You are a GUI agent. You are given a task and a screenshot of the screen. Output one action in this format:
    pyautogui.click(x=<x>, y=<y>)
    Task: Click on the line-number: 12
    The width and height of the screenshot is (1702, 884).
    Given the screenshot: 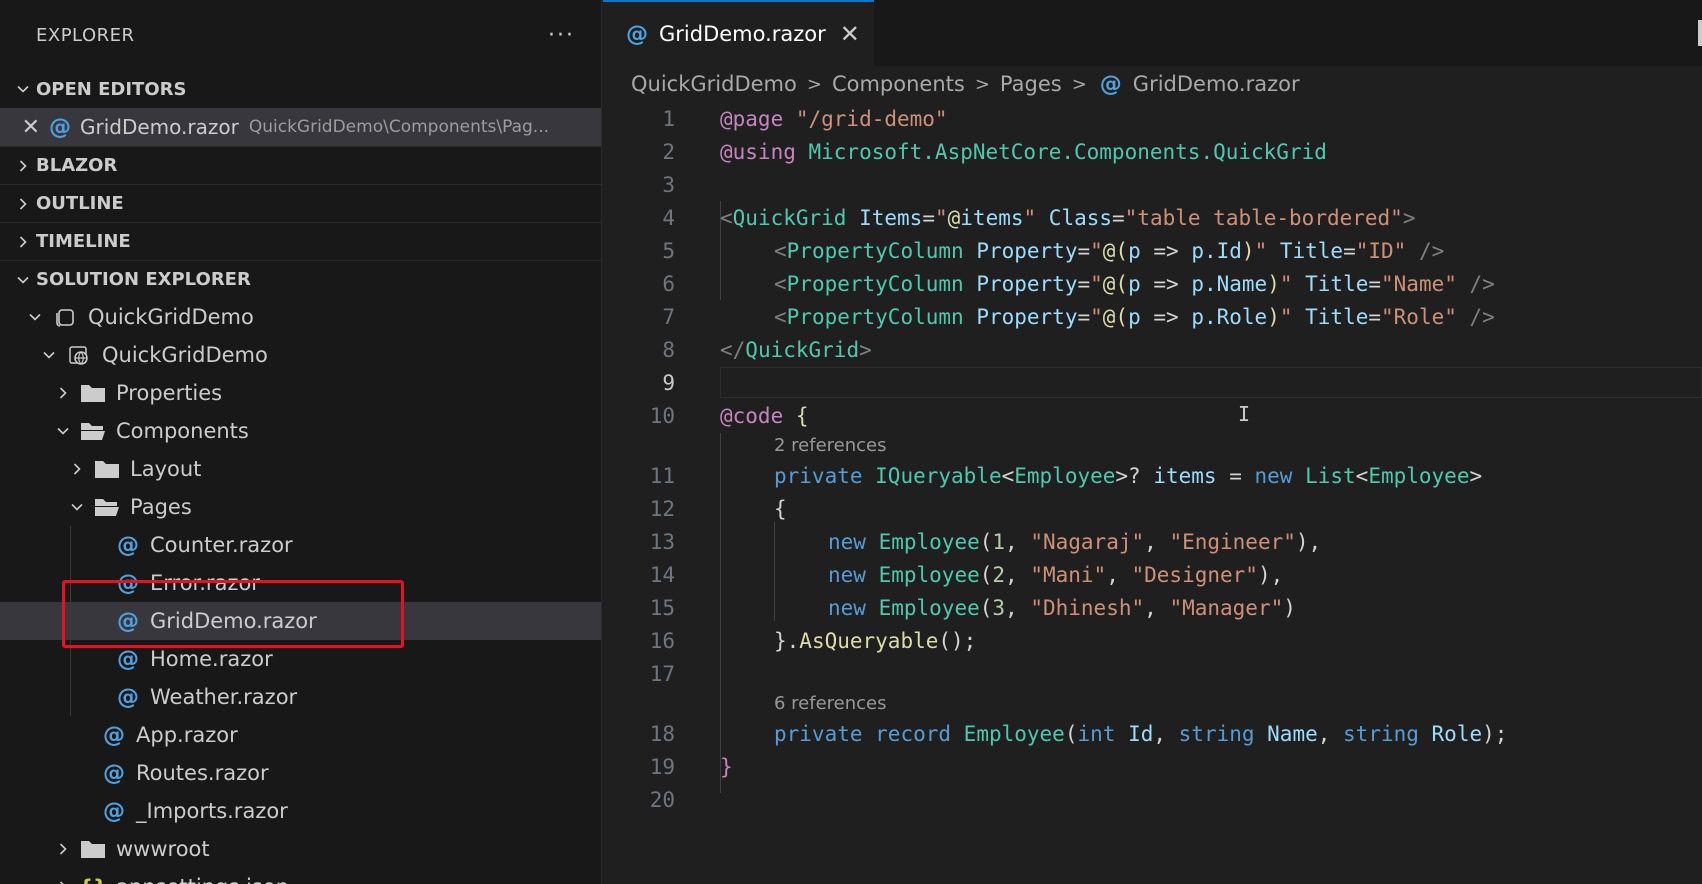 What is the action you would take?
    pyautogui.click(x=662, y=508)
    